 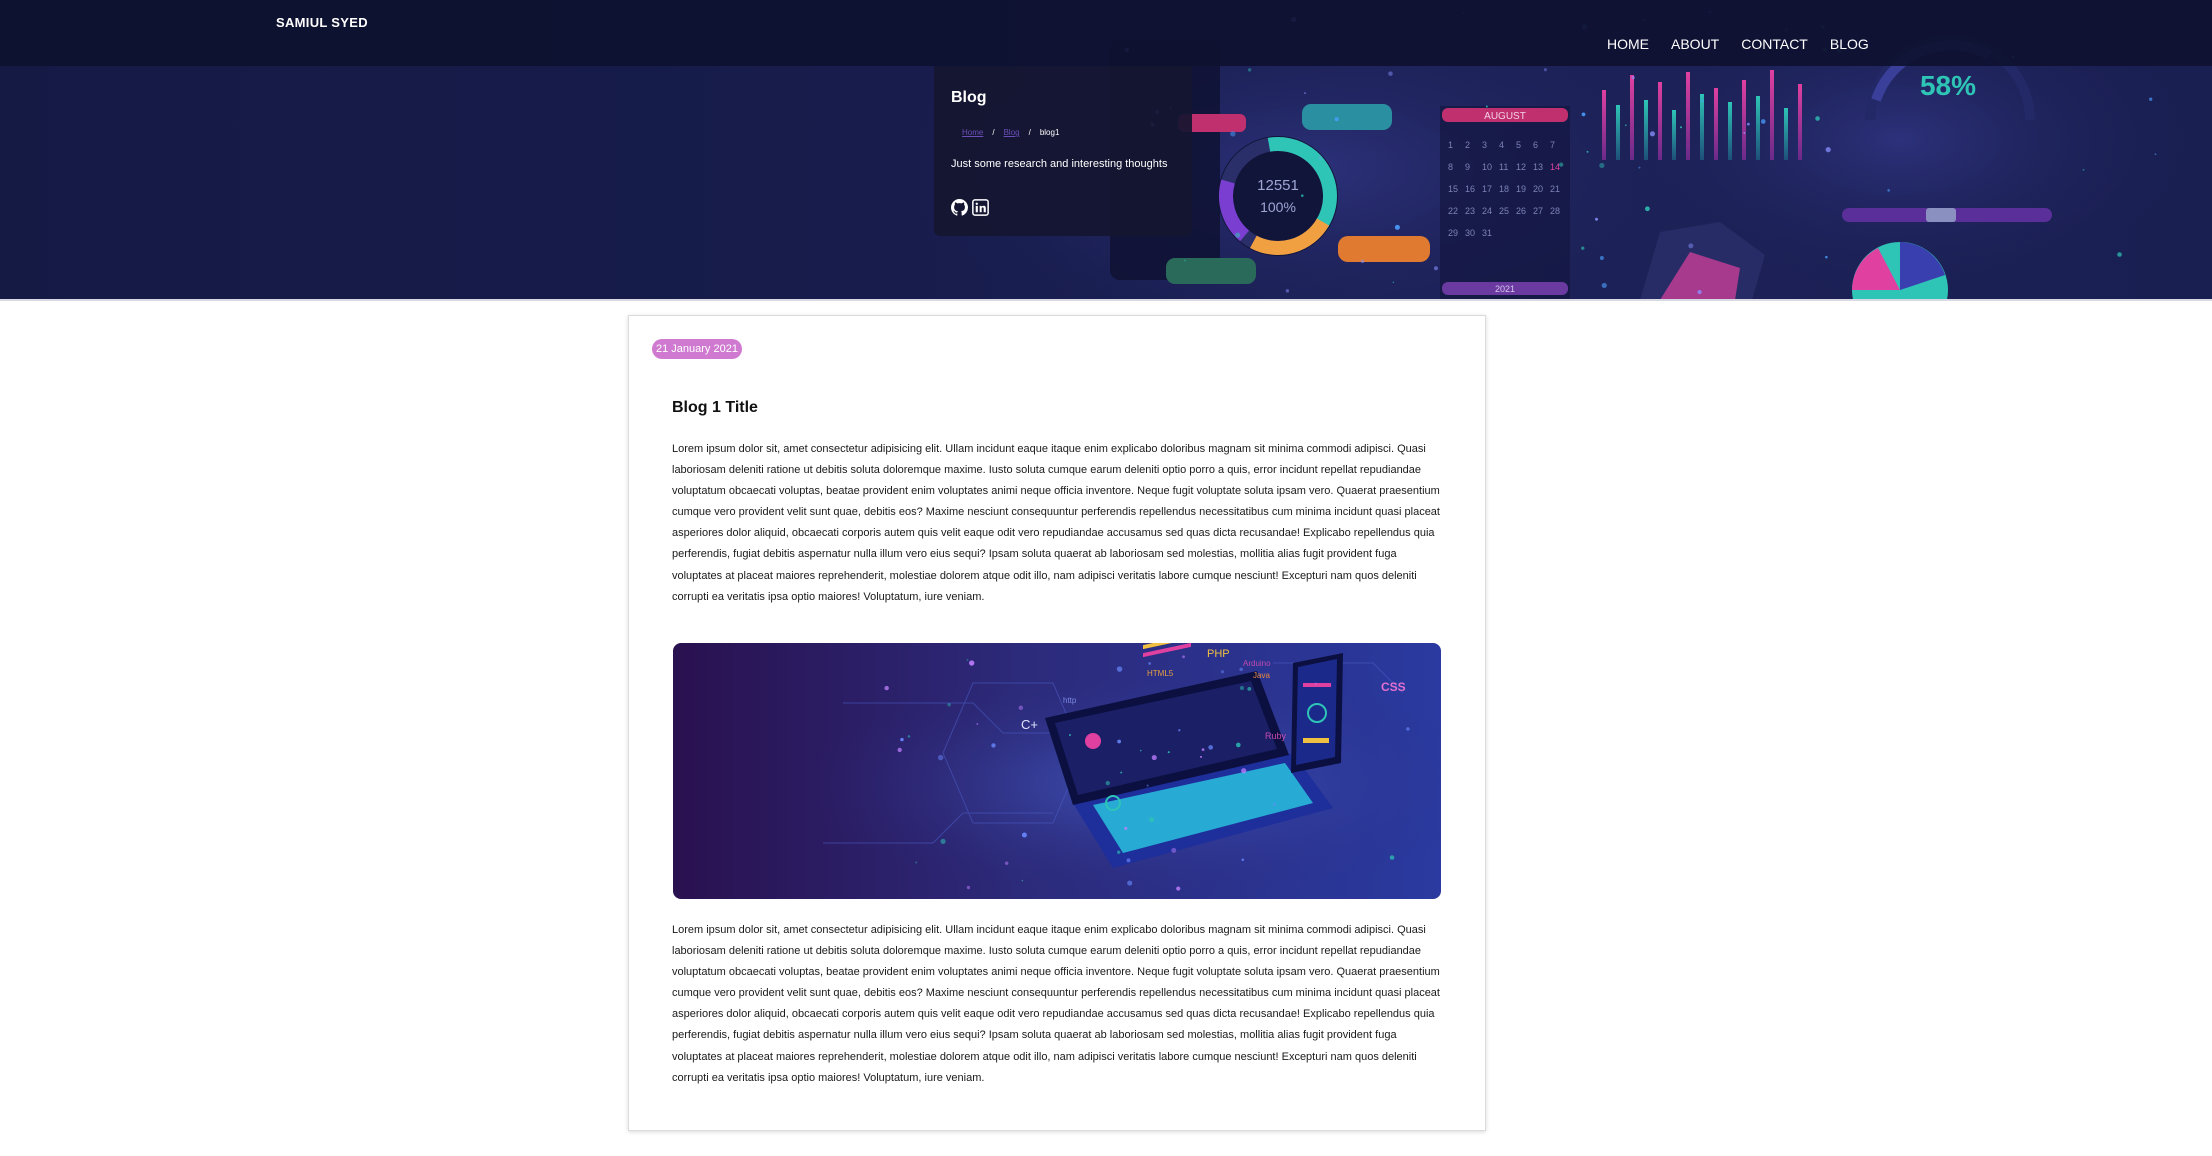 What do you see at coordinates (1538, 167) in the screenshot?
I see `calendar-day: 13` at bounding box center [1538, 167].